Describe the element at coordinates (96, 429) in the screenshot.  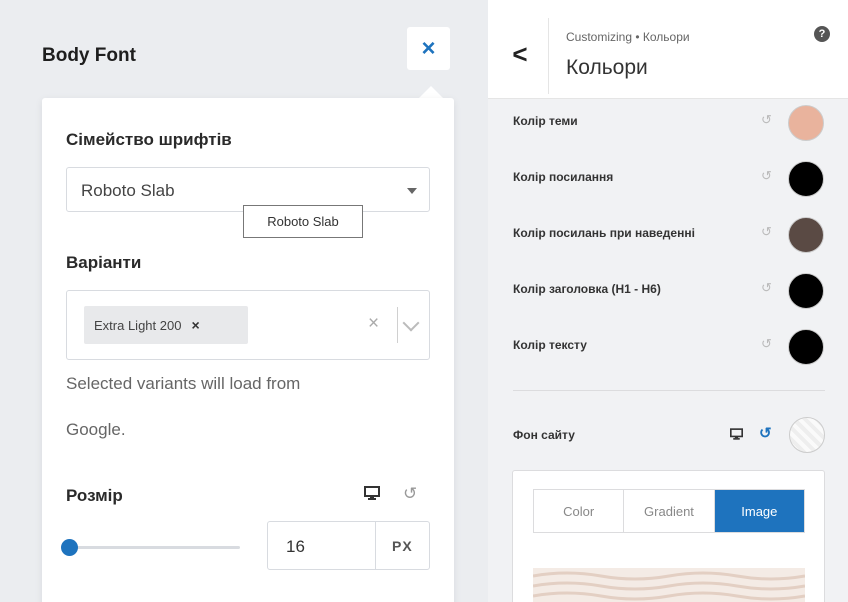
I see `variants-help-line2: Google.` at that location.